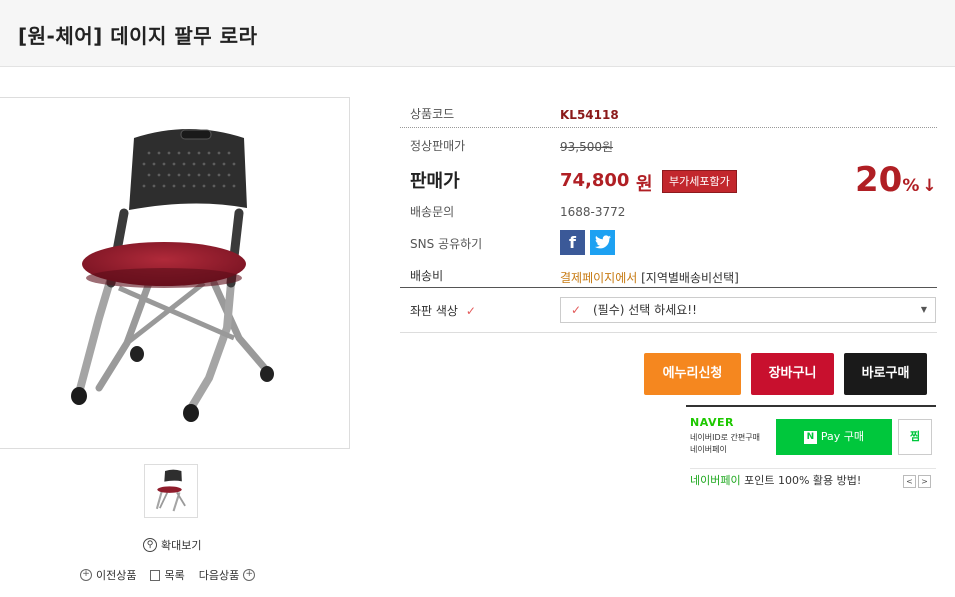  I want to click on buy-now-button: 바로구매, so click(885, 374).